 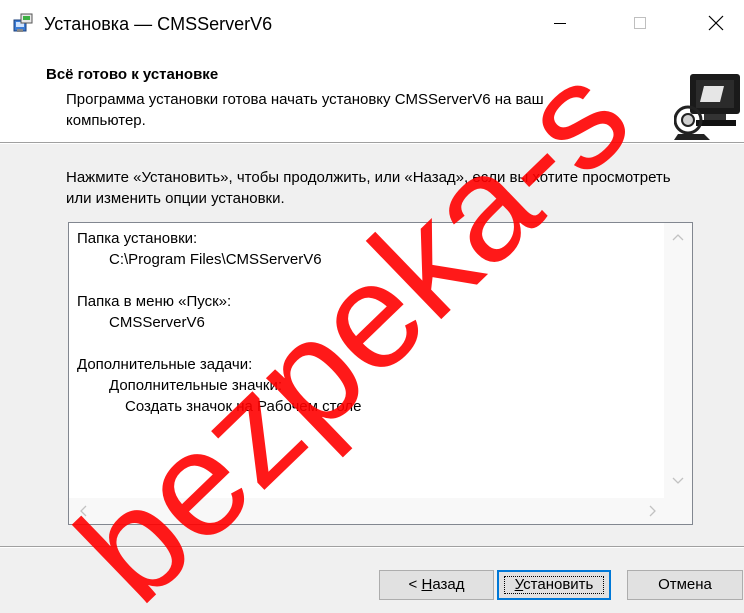 What do you see at coordinates (132, 74) in the screenshot?
I see `page-title: Всё готово к установке` at bounding box center [132, 74].